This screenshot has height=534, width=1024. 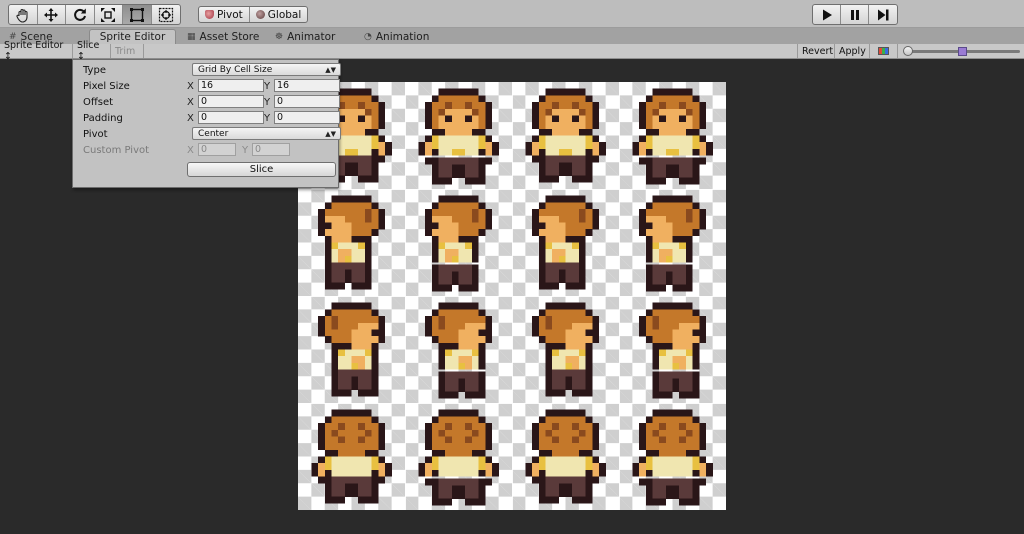 What do you see at coordinates (217, 149) in the screenshot?
I see `custom-pivot-x-field: 0` at bounding box center [217, 149].